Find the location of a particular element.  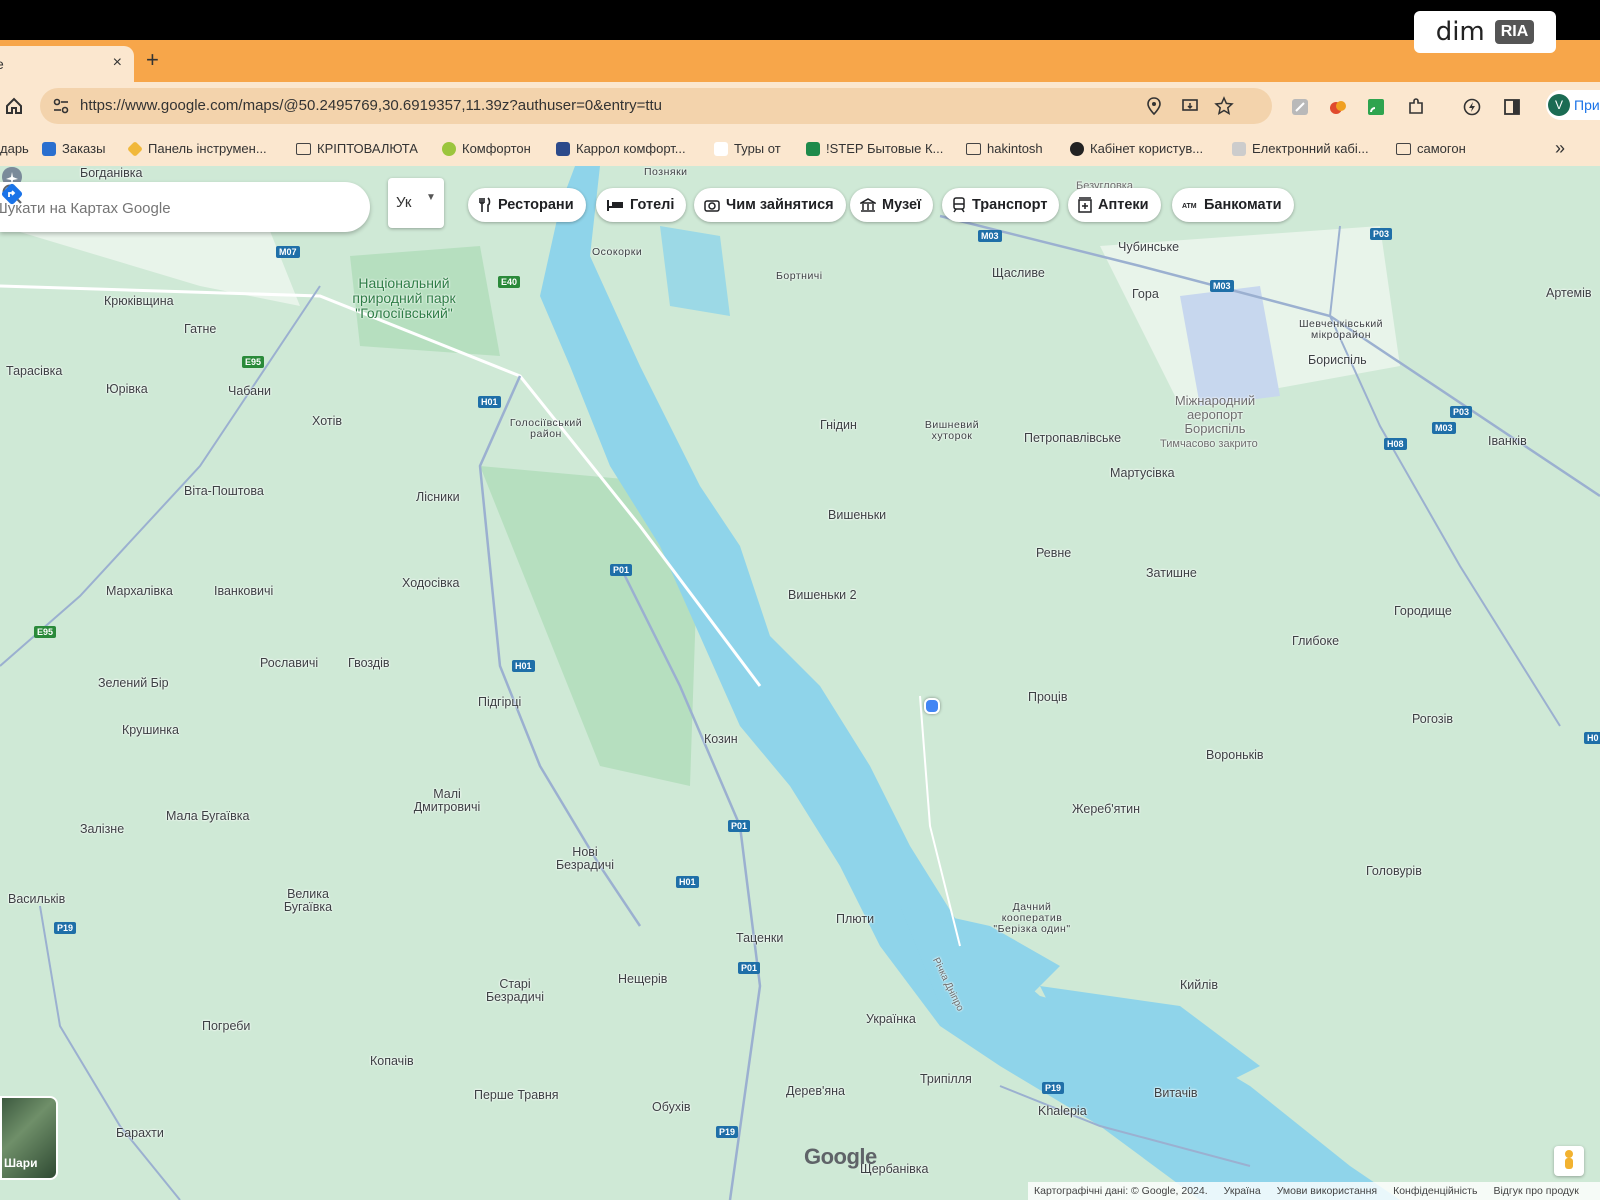

map-label: Гнідин is located at coordinates (838, 425).